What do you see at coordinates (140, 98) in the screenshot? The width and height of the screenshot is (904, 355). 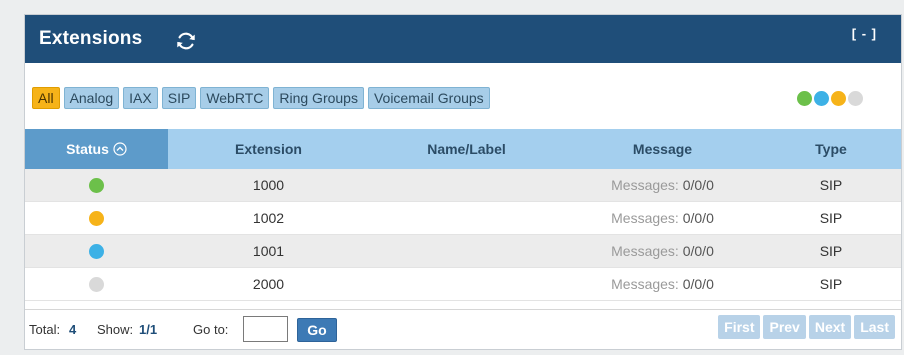 I see `filter-iax-button: IAX` at bounding box center [140, 98].